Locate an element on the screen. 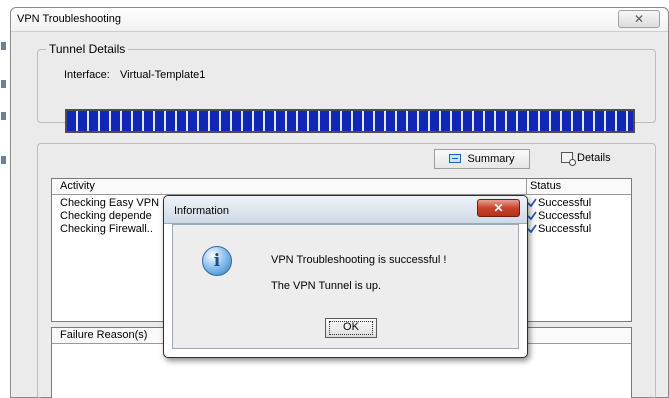  dialog-message: VPN Troubleshooting is successful ! is located at coordinates (359, 260).